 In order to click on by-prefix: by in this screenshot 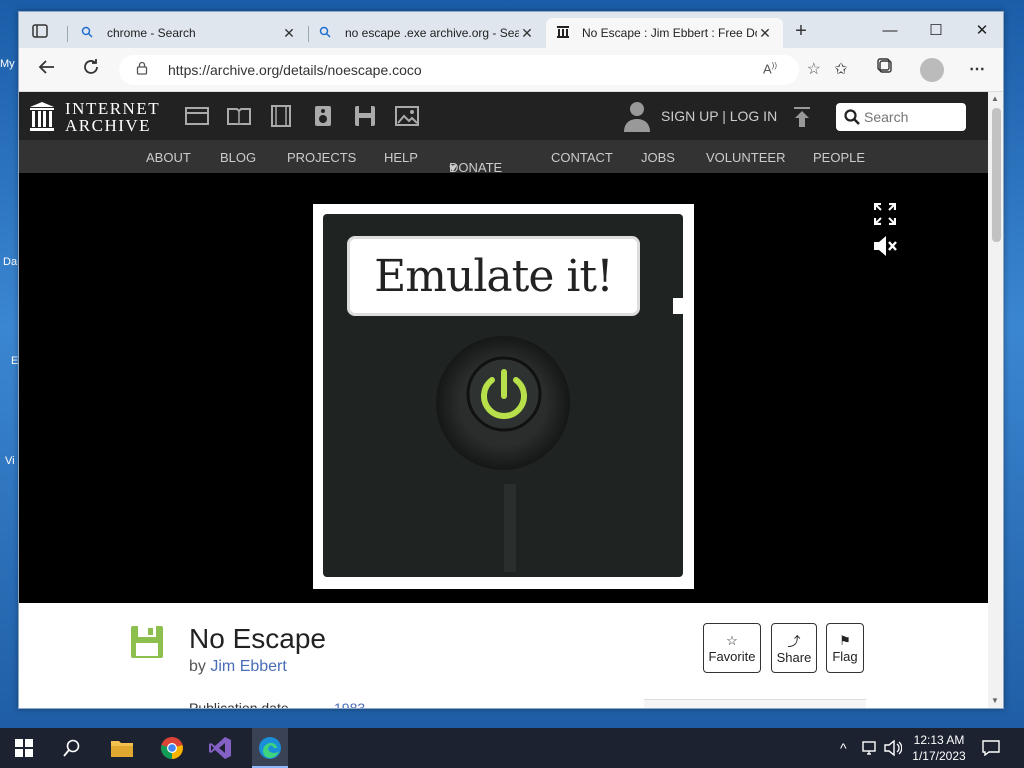, I will do `click(197, 666)`.